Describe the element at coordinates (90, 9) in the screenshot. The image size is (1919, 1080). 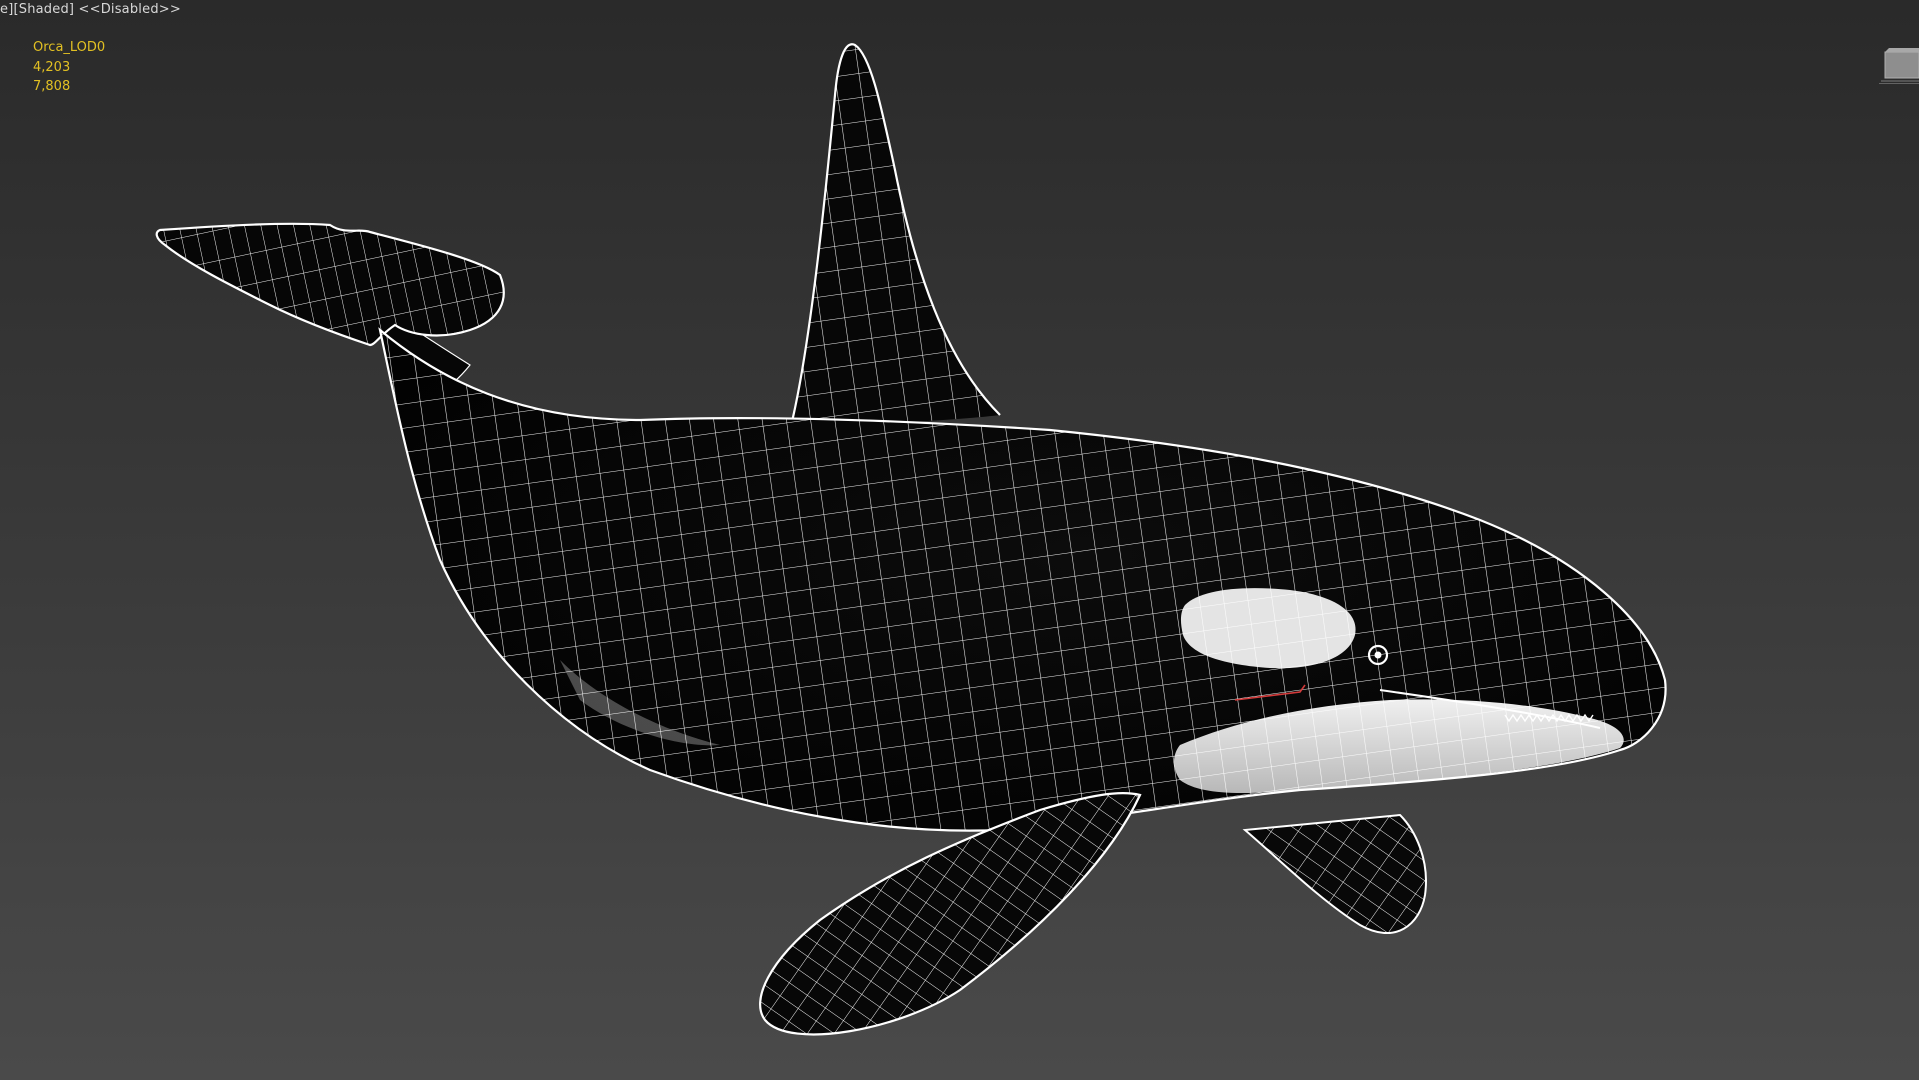
I see `viewport-shading-label: e][Shaded] <<Disabled>>` at that location.